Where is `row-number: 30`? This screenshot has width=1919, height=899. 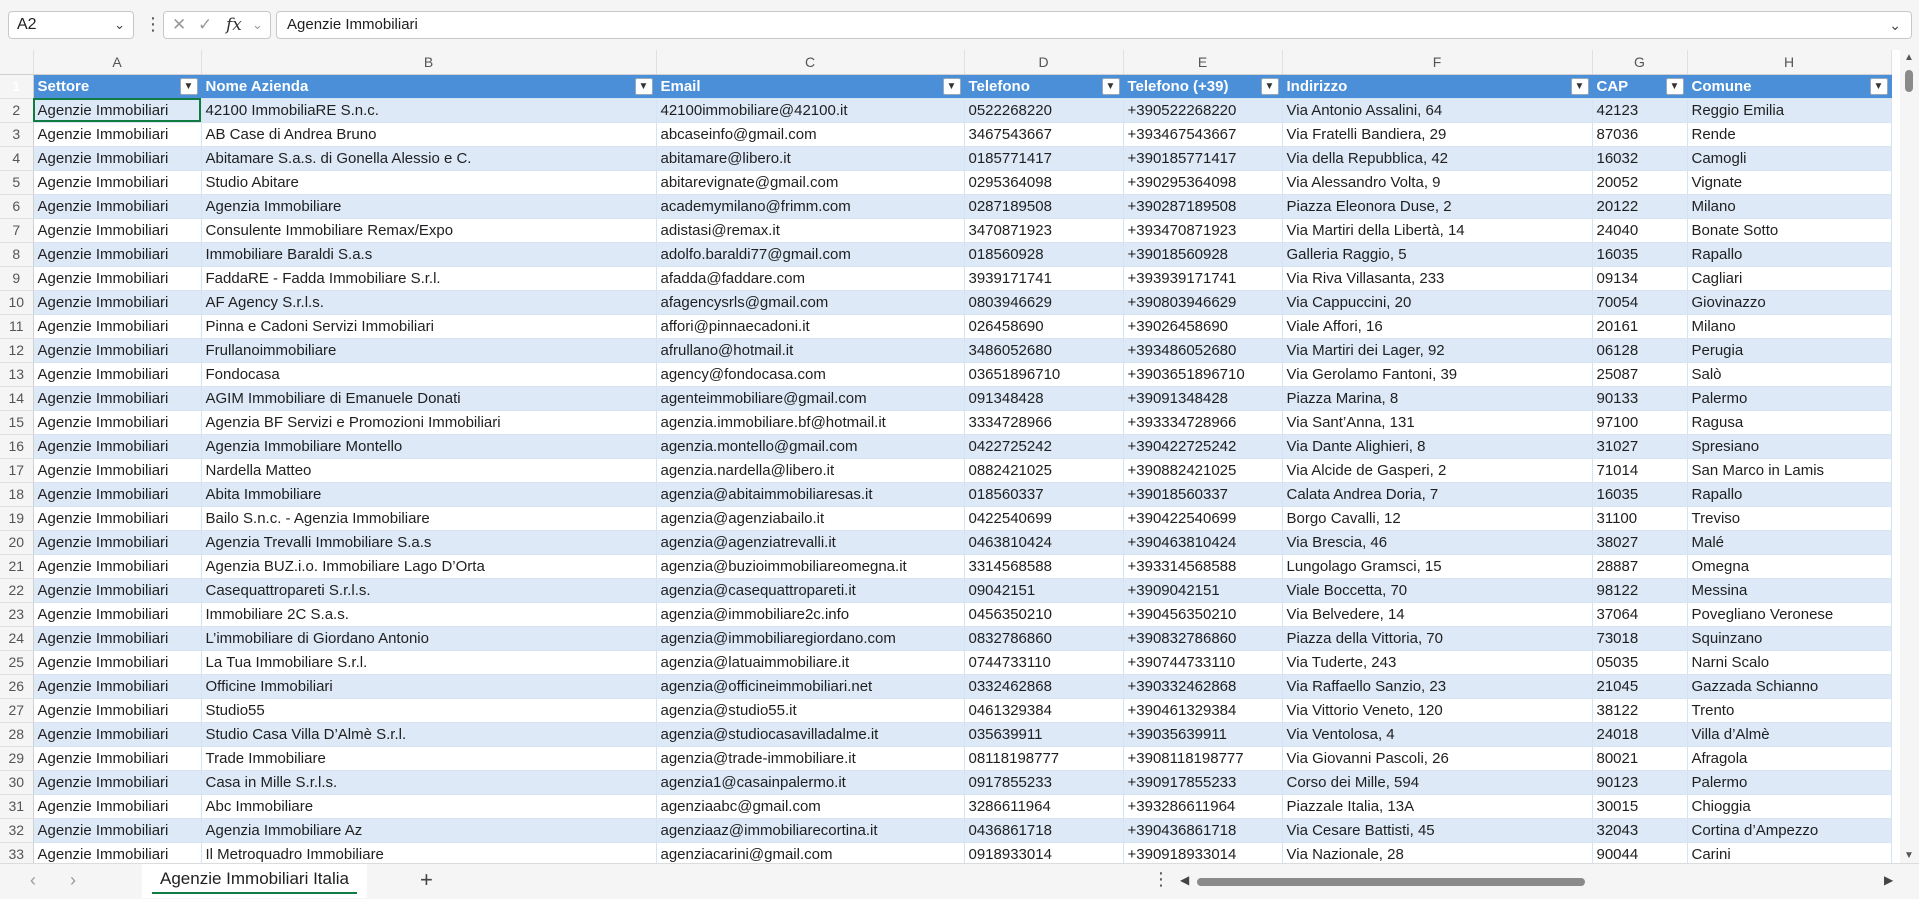
row-number: 30 is located at coordinates (17, 782).